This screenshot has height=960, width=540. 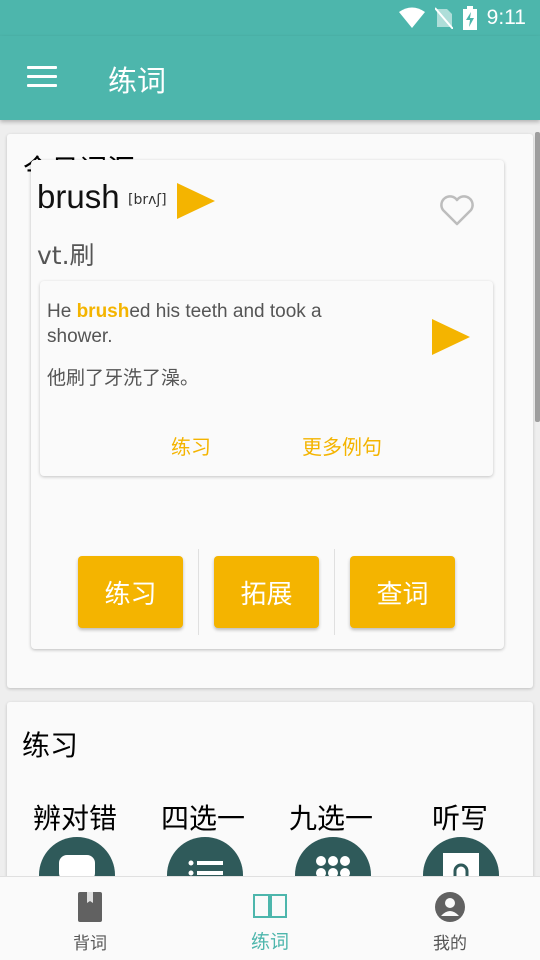 I want to click on menu-icon, so click(x=42, y=78).